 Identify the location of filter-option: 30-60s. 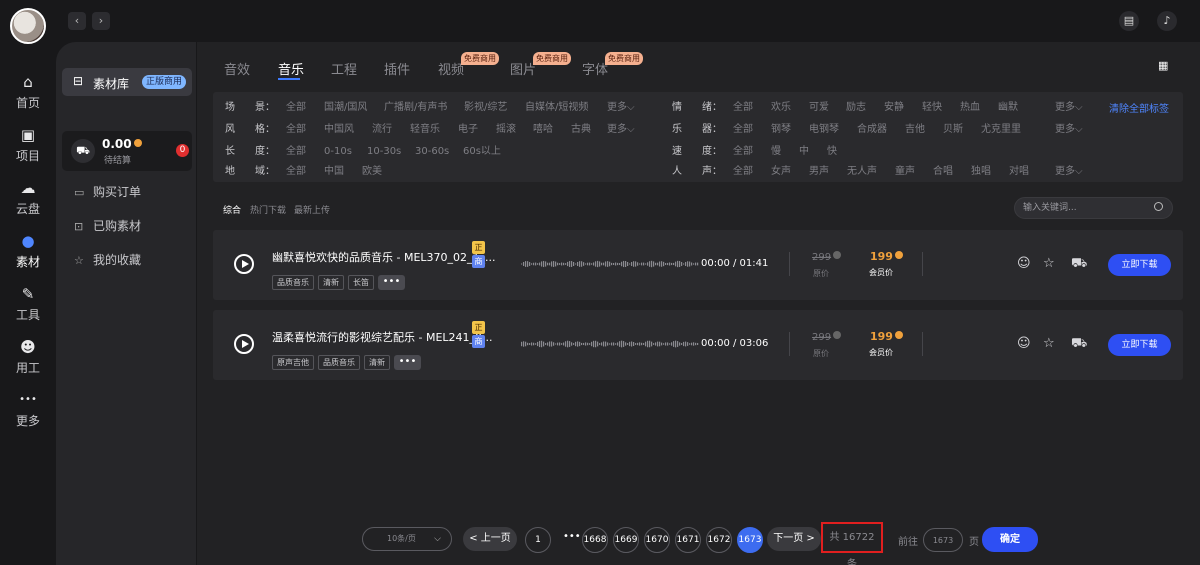
(432, 152).